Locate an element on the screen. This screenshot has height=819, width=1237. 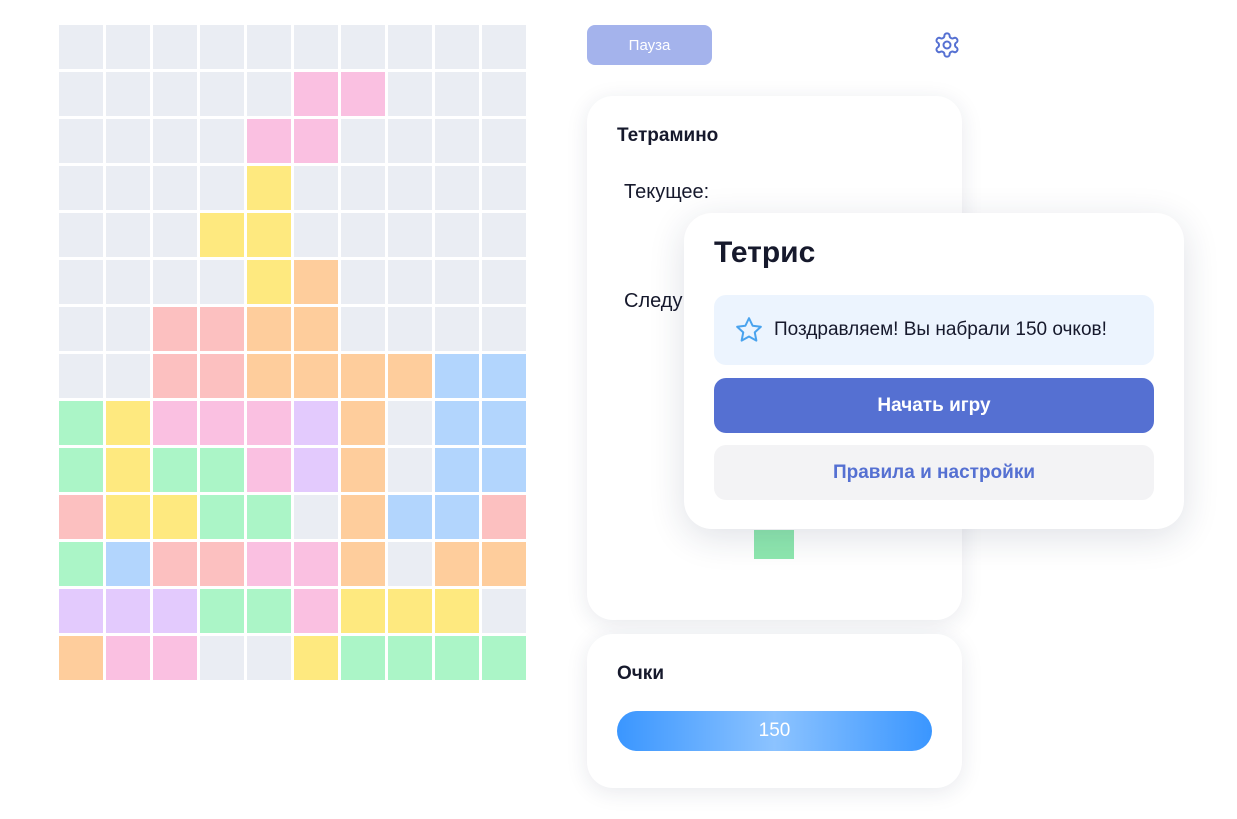
pause-button: Пауза is located at coordinates (649, 45).